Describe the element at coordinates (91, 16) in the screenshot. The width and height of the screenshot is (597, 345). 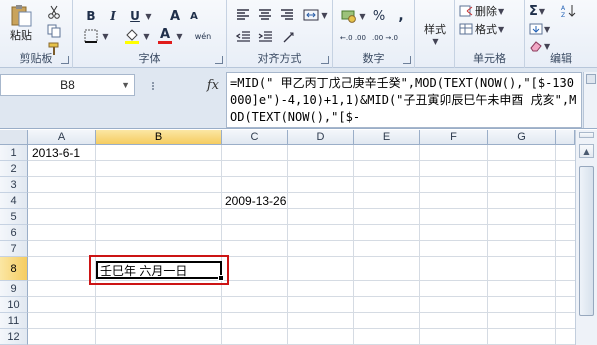
I see `bold-button: B` at that location.